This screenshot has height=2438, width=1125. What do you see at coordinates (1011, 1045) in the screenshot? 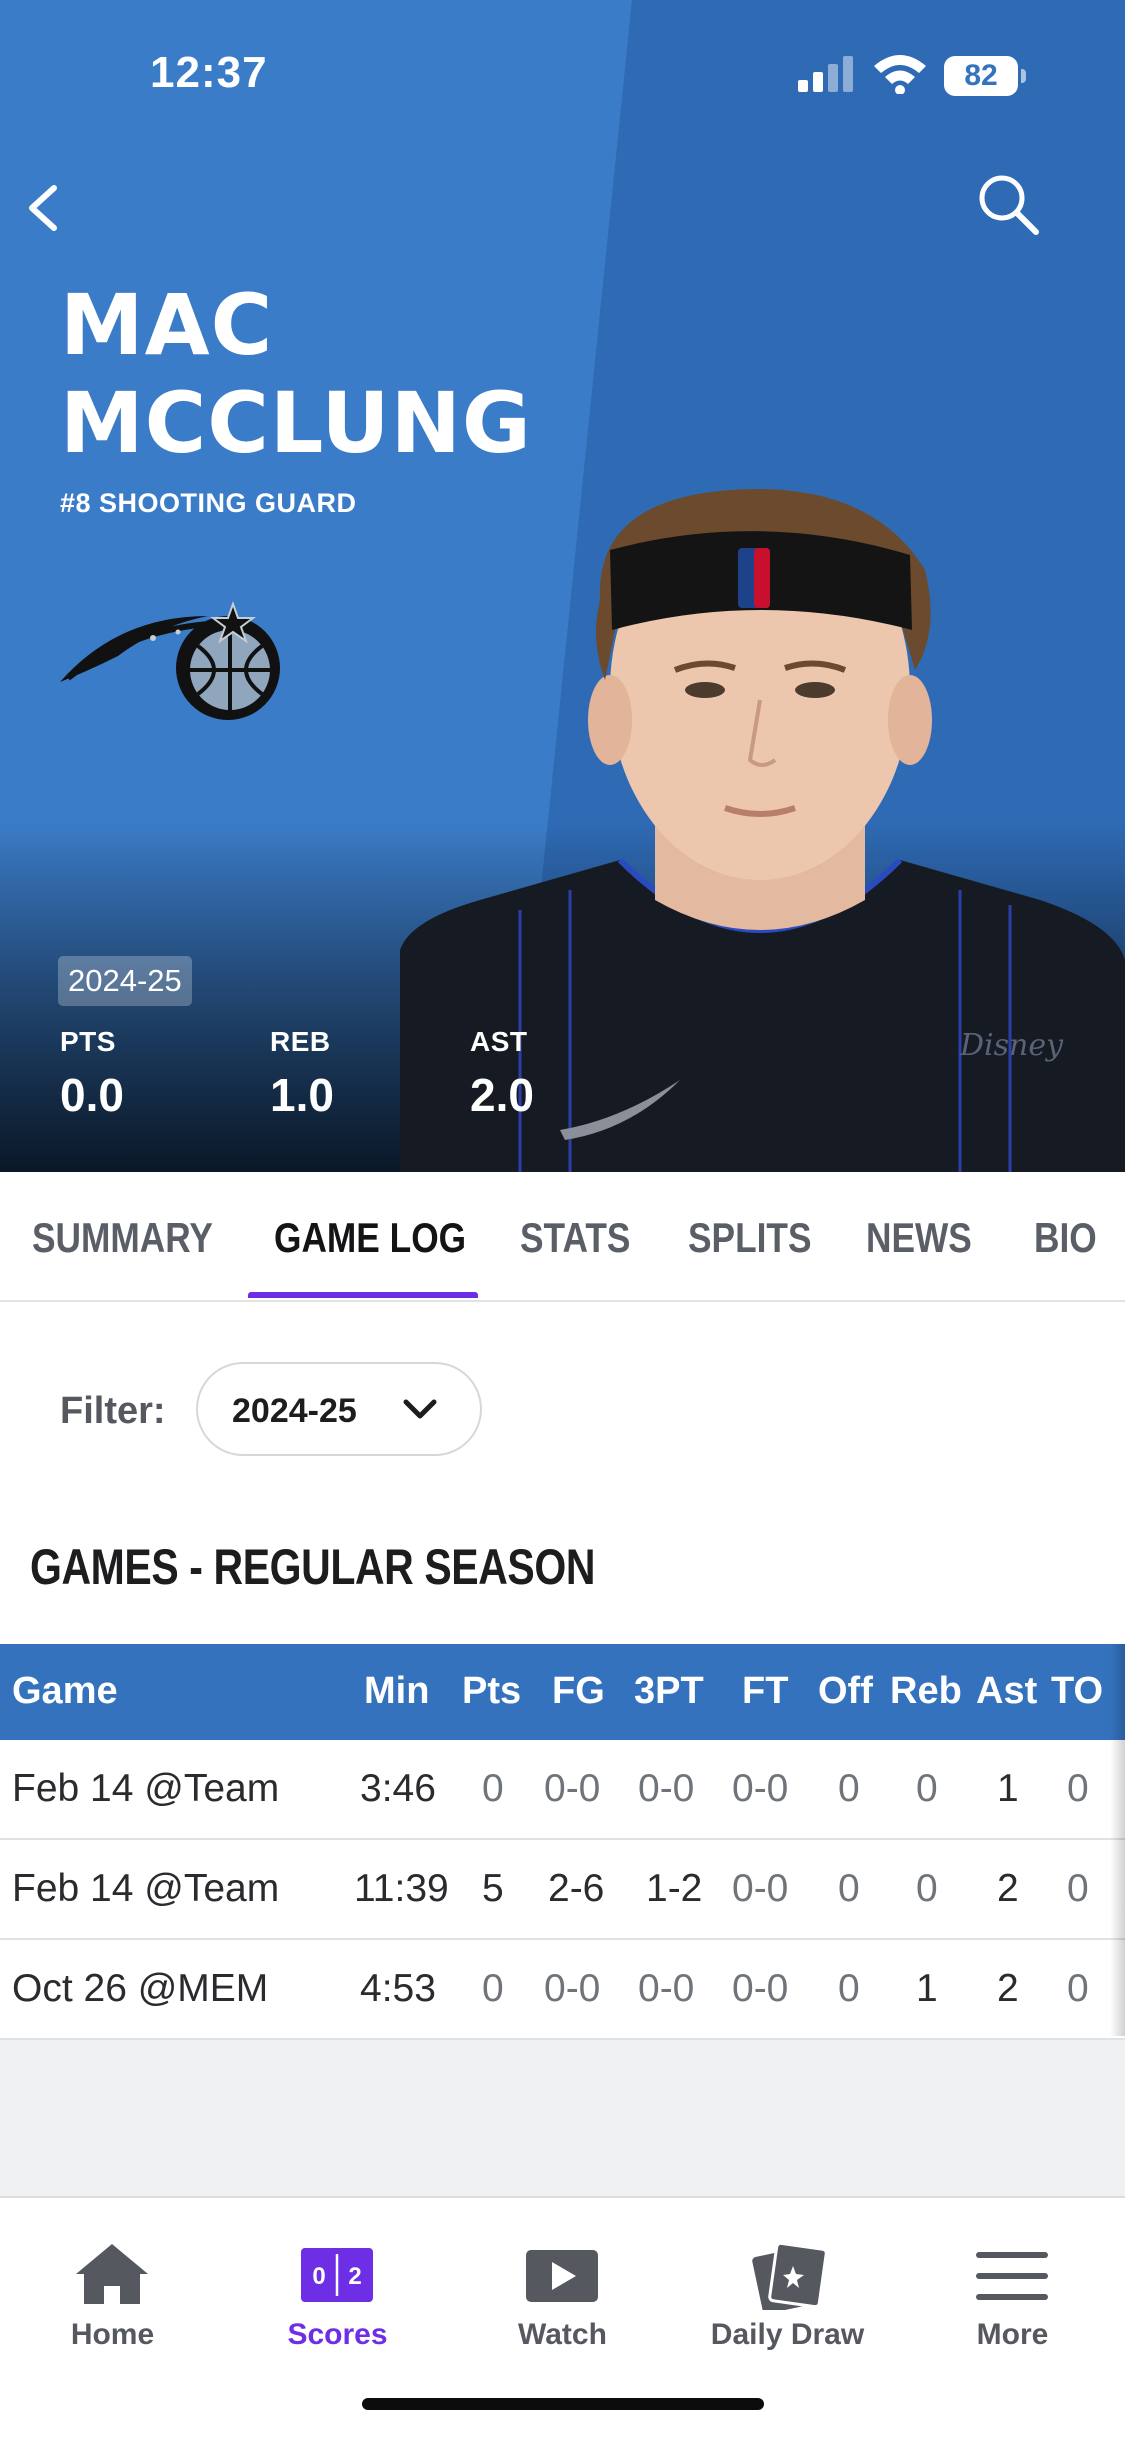
I see `svg-text: Disney` at bounding box center [1011, 1045].